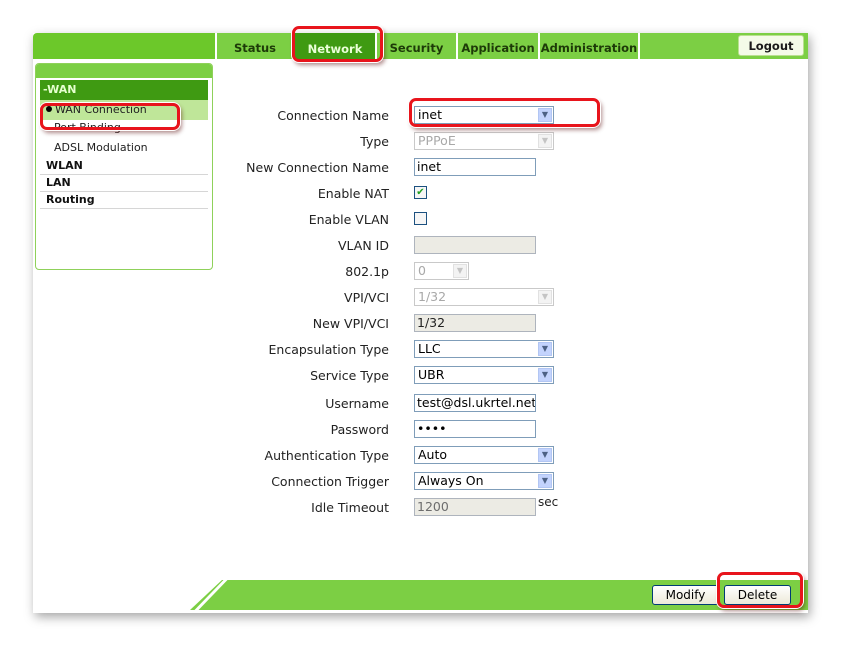 The width and height of the screenshot is (841, 646). I want to click on dot1p-select: 0 ▼, so click(441, 271).